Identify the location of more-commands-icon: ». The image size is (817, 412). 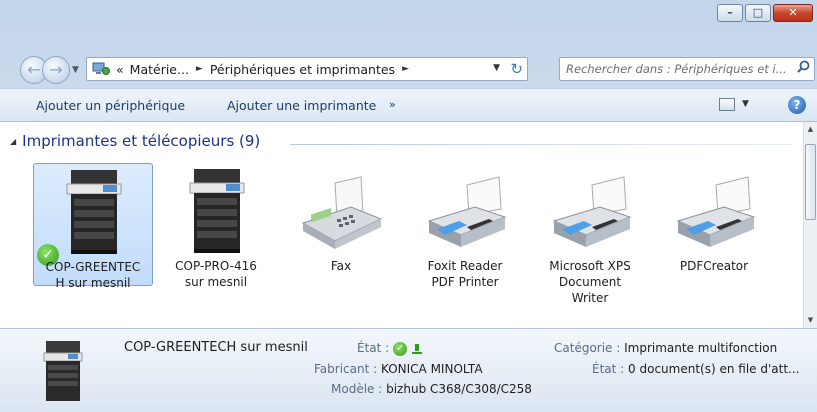
(392, 104).